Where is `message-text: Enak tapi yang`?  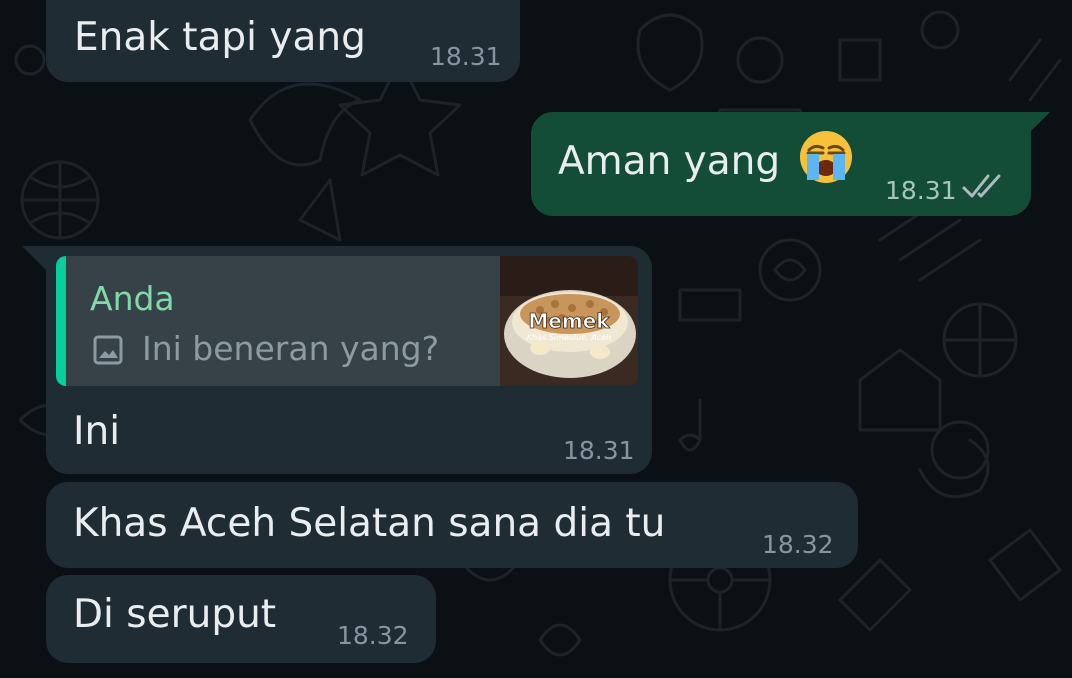 message-text: Enak tapi yang is located at coordinates (220, 37).